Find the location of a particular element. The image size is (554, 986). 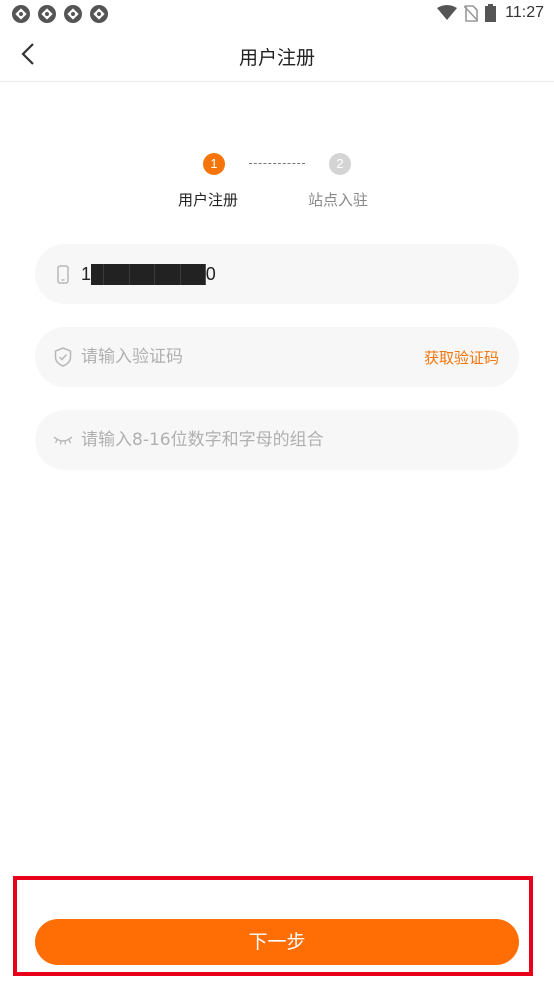

wifi-icon is located at coordinates (447, 13).